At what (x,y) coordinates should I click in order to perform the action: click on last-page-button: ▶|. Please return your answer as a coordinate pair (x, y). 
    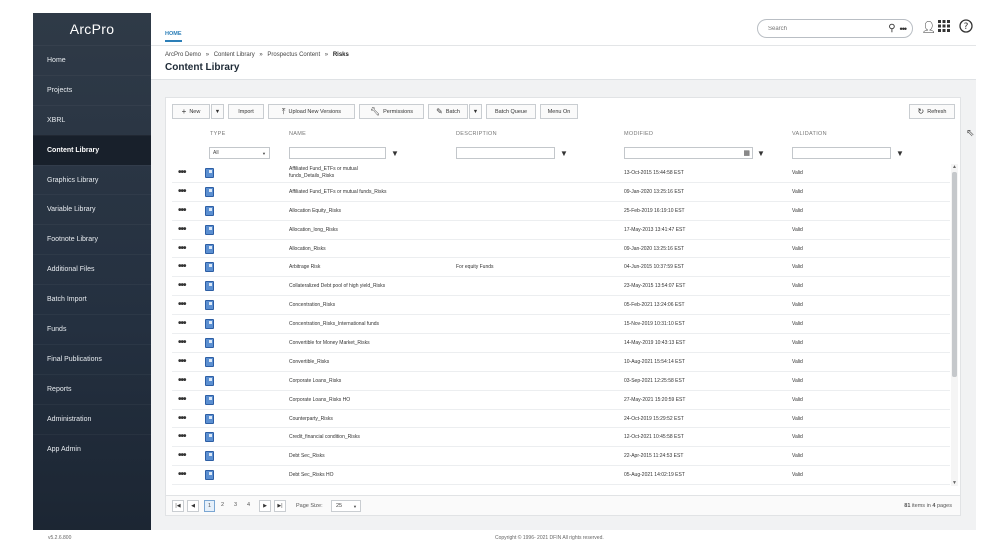
    Looking at the image, I should click on (280, 506).